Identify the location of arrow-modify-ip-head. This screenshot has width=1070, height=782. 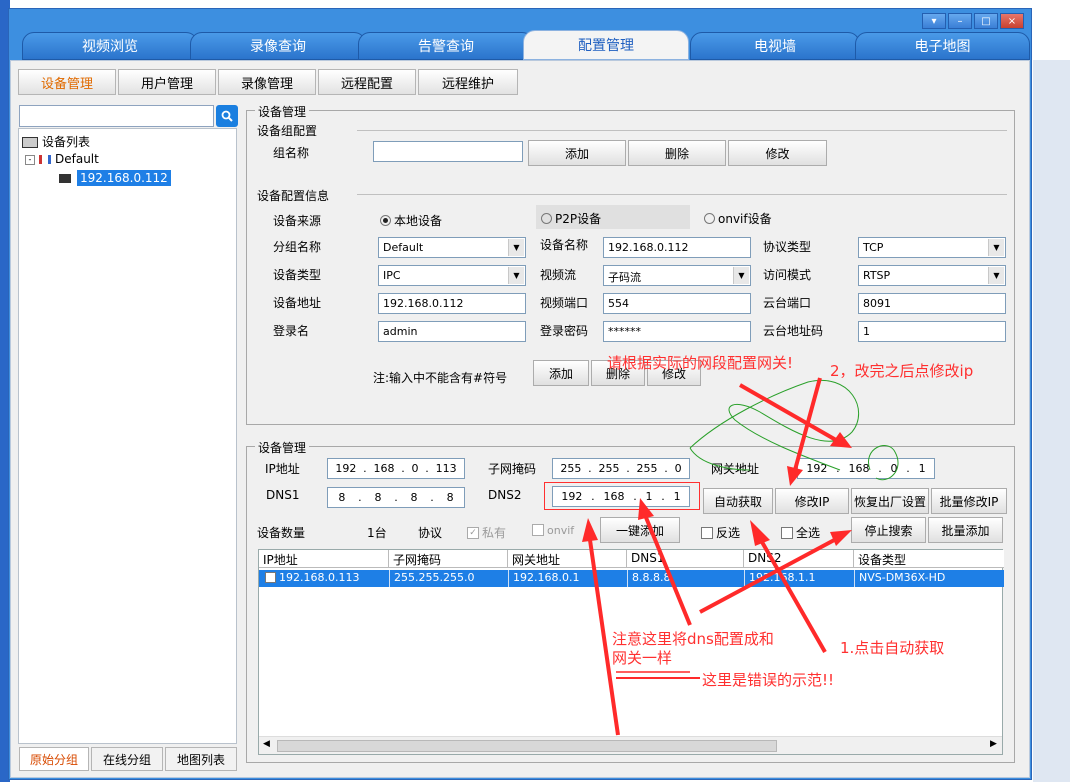
(795, 476).